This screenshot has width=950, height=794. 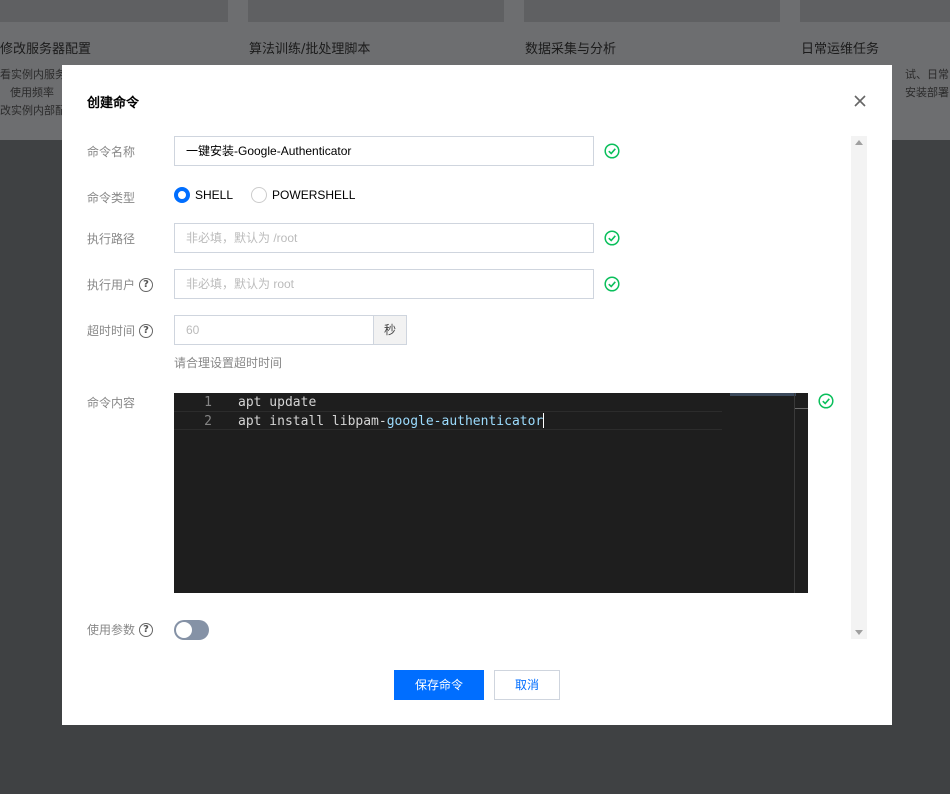 What do you see at coordinates (859, 387) in the screenshot?
I see `dialog-scrollbar` at bounding box center [859, 387].